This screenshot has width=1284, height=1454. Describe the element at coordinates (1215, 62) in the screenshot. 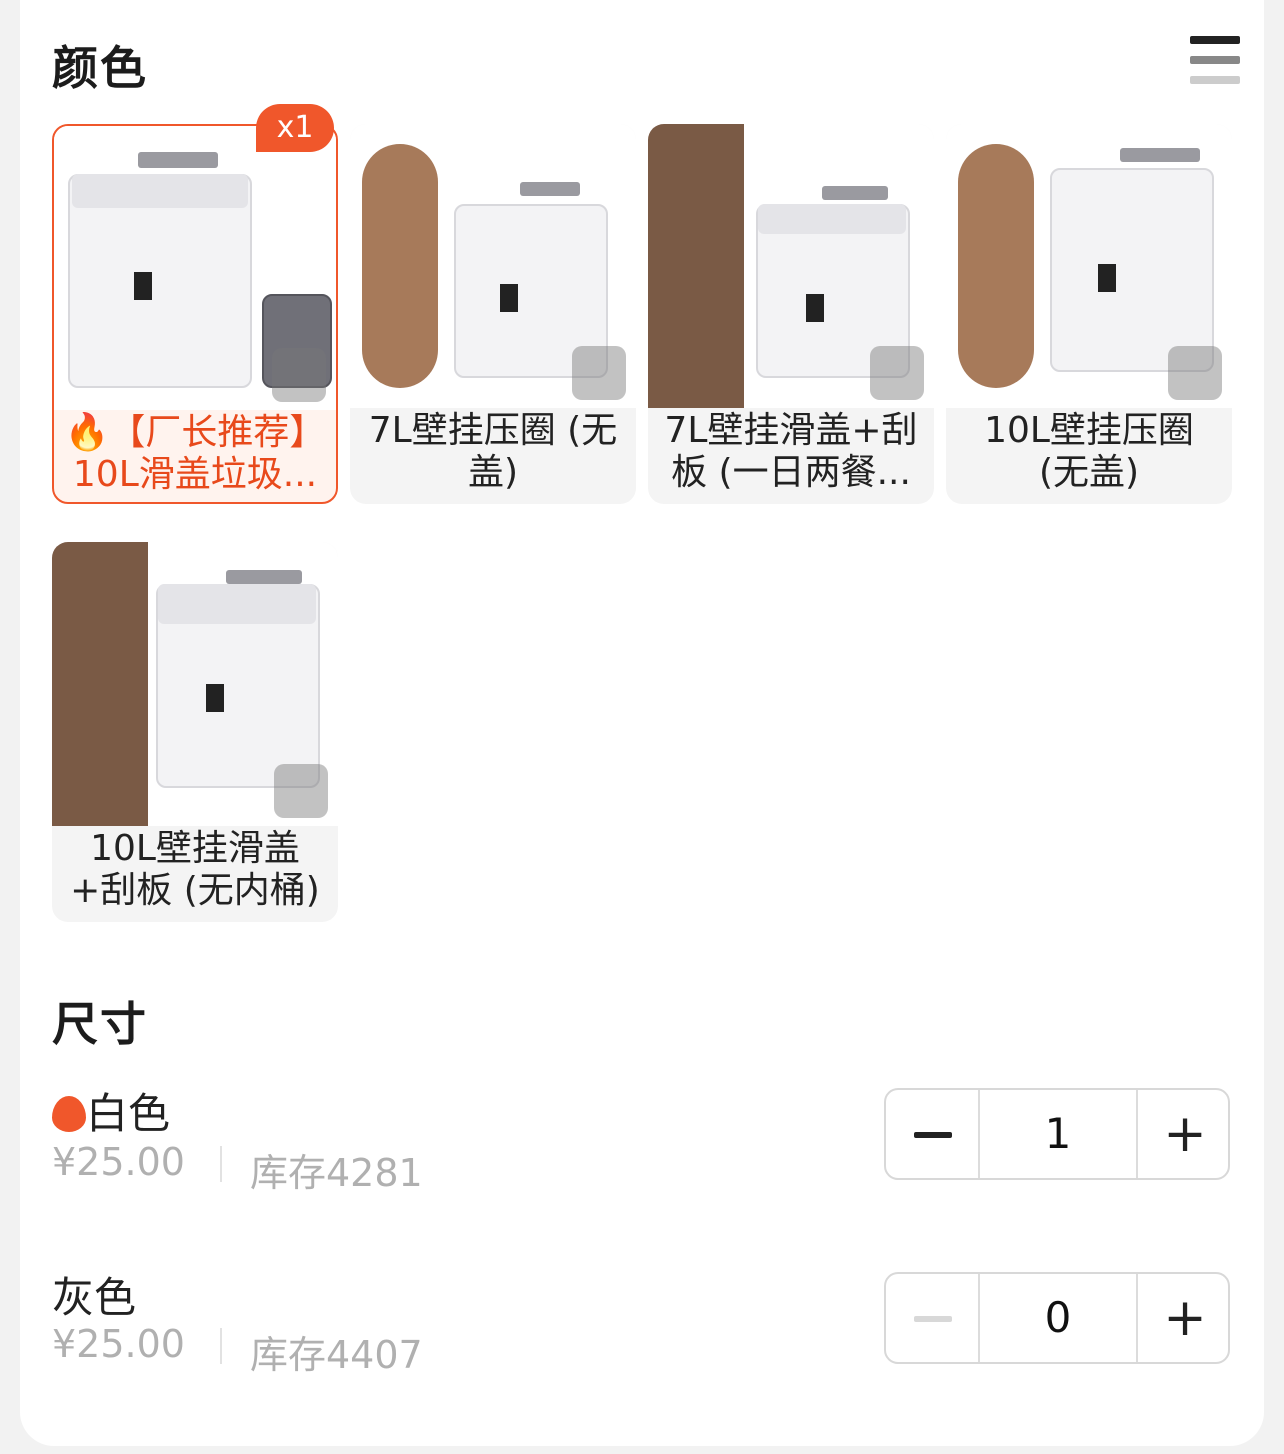

I see `list-icon` at that location.